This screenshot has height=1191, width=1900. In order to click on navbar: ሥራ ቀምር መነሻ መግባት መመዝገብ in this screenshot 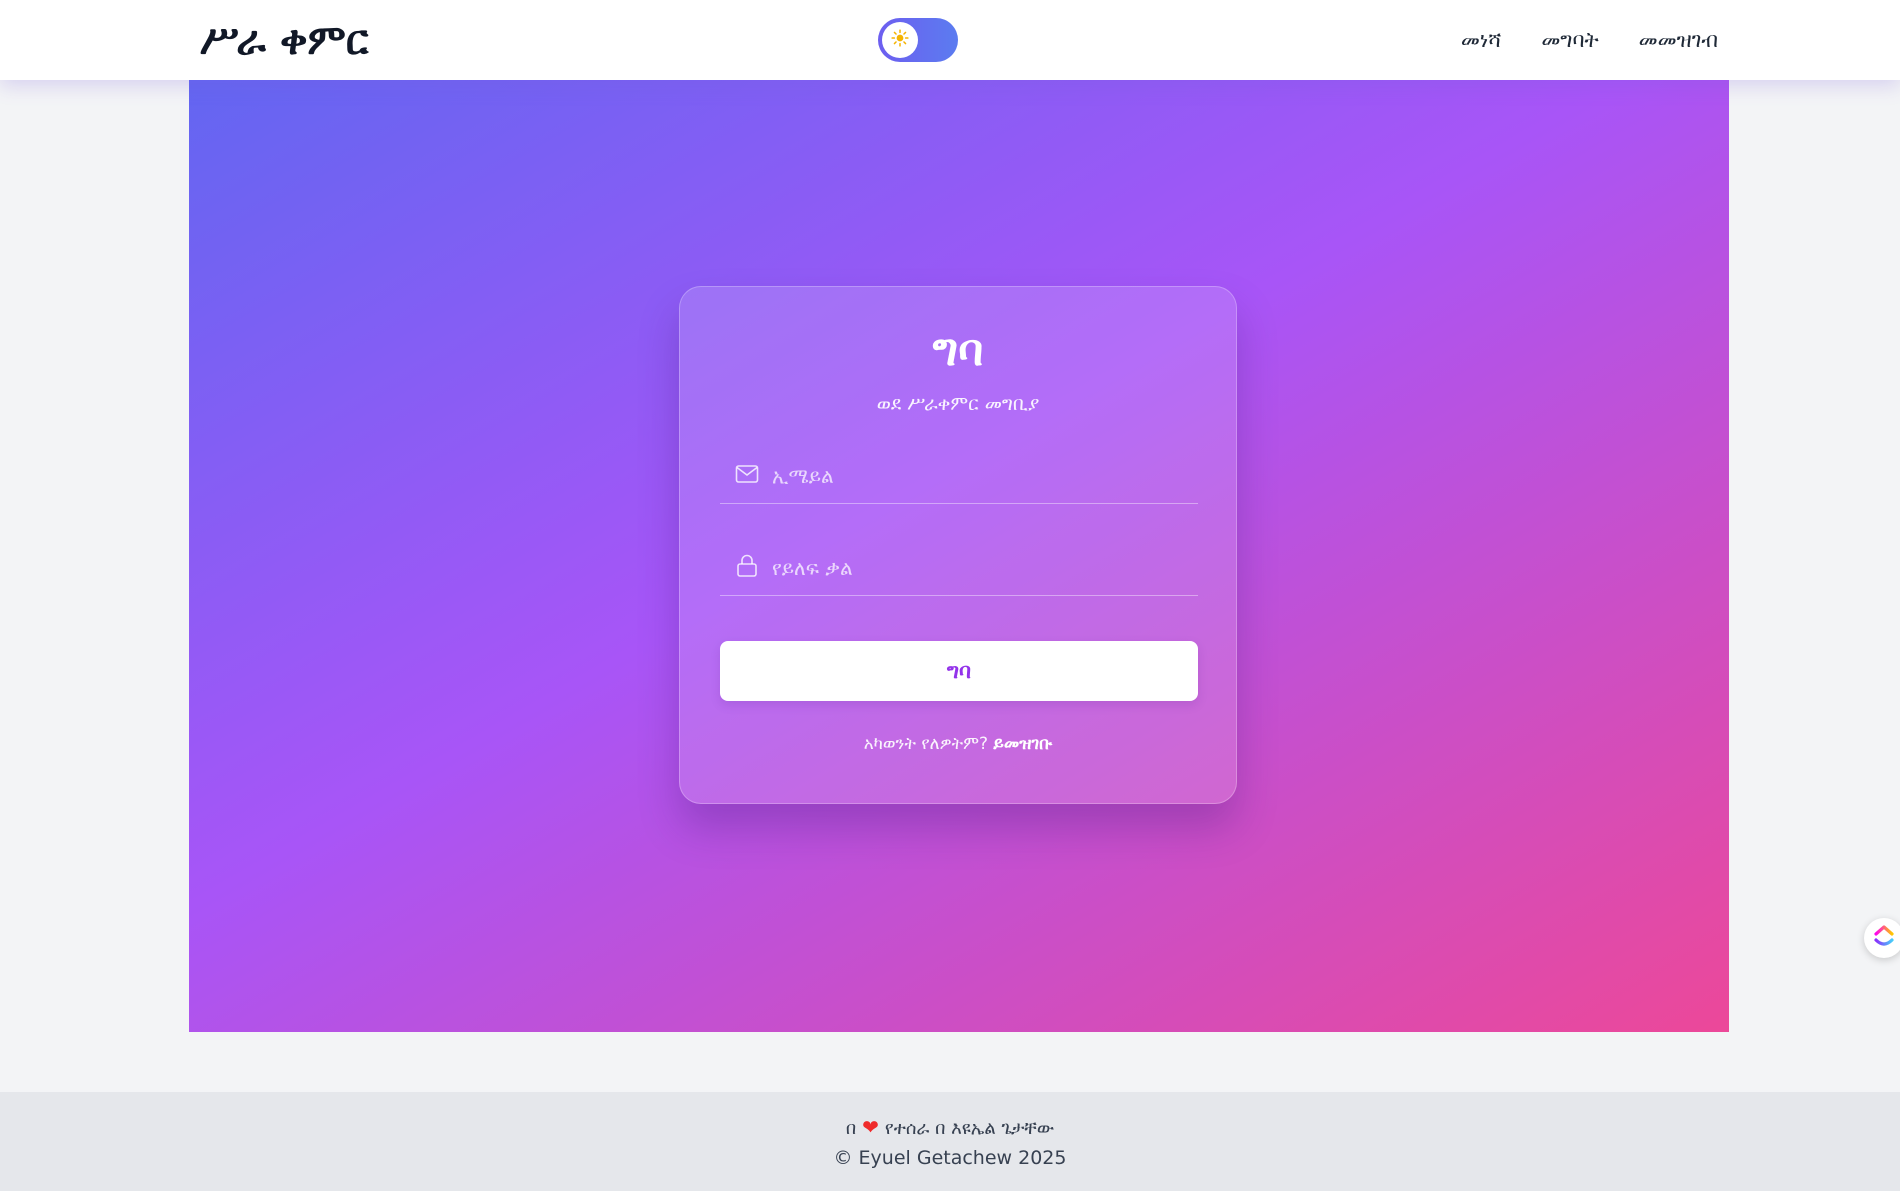, I will do `click(950, 40)`.